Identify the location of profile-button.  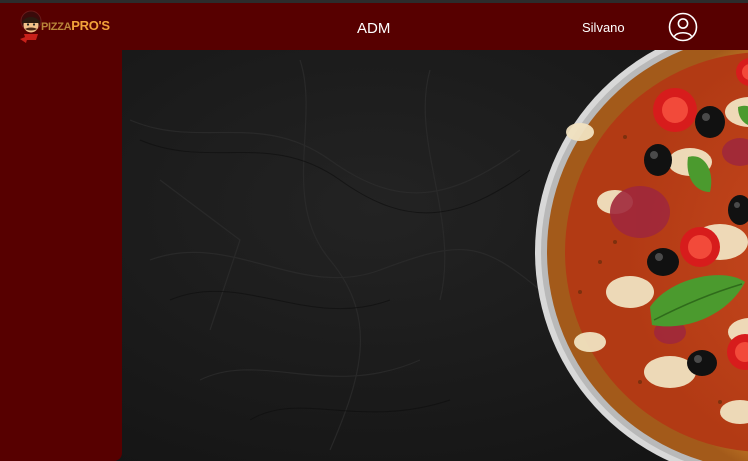
(683, 27).